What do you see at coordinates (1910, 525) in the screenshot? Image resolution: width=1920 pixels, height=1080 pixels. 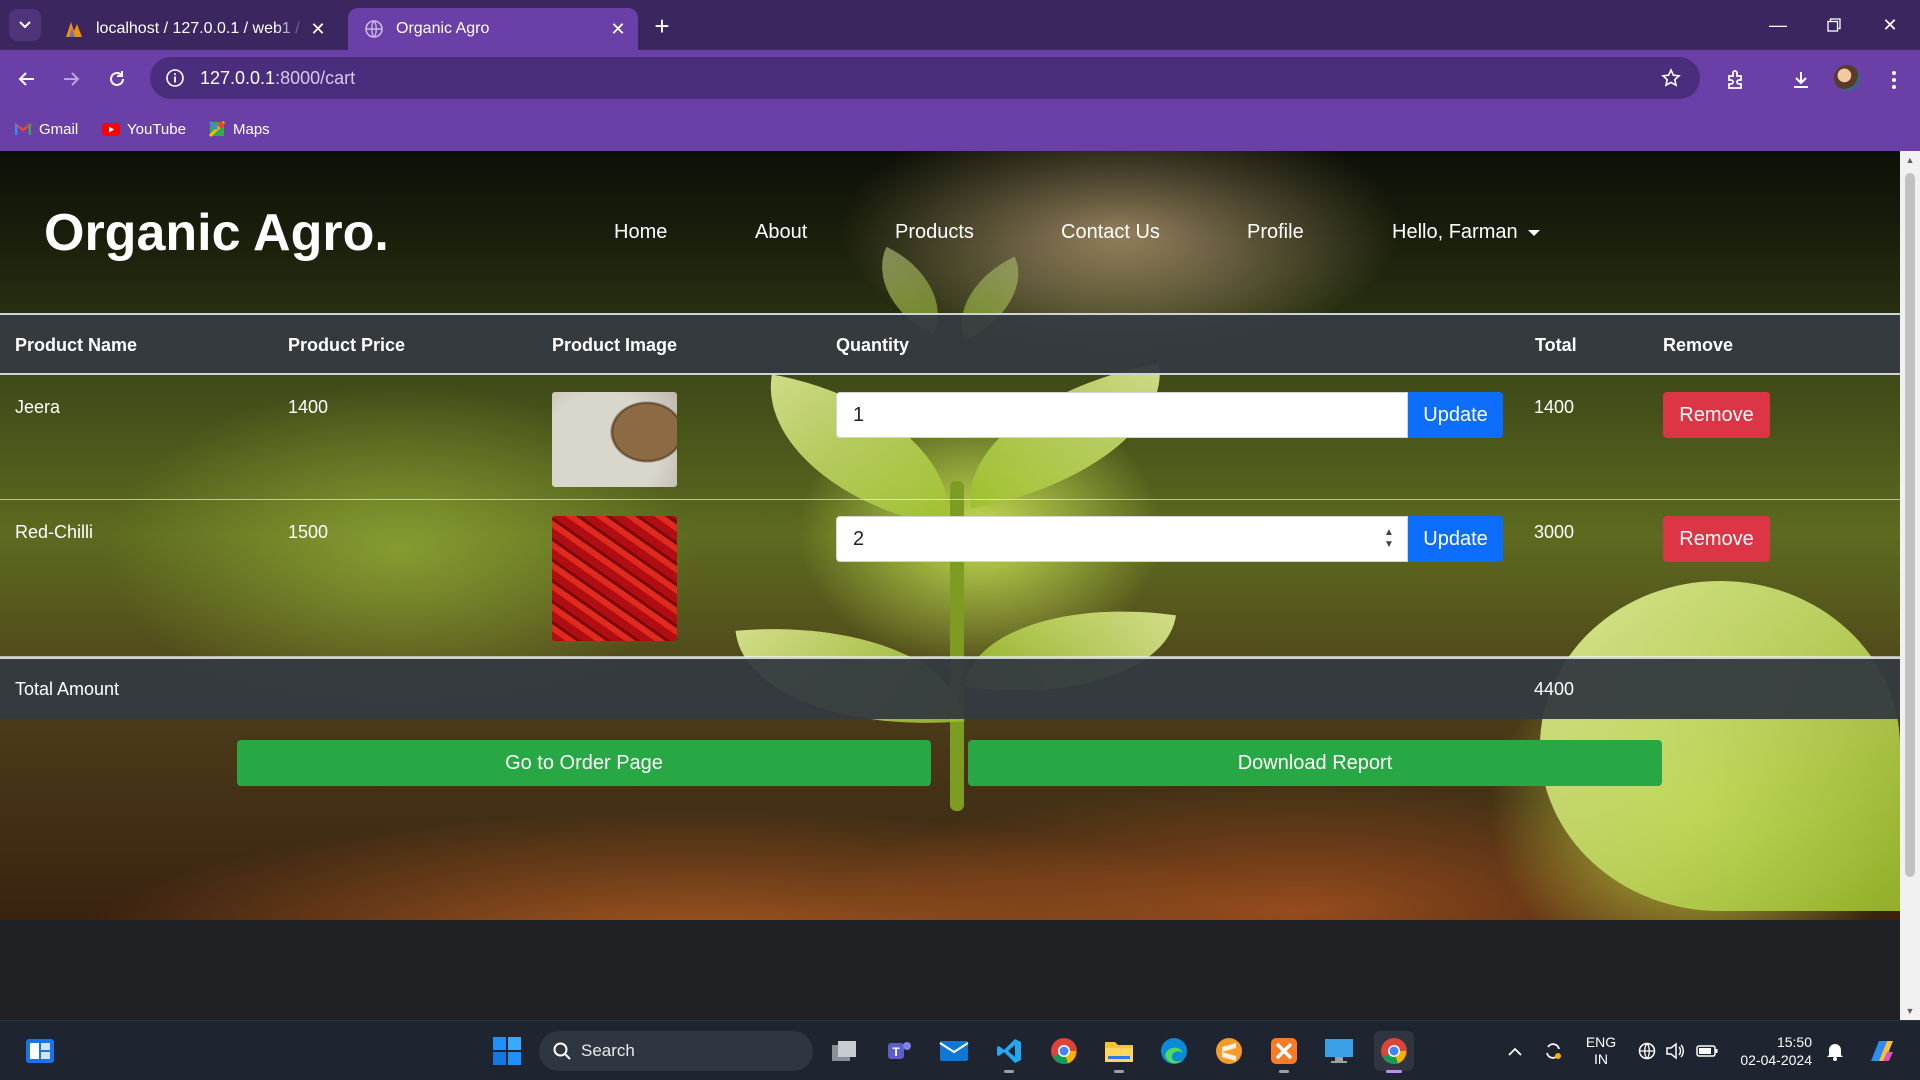 I see `scroll-thumb` at bounding box center [1910, 525].